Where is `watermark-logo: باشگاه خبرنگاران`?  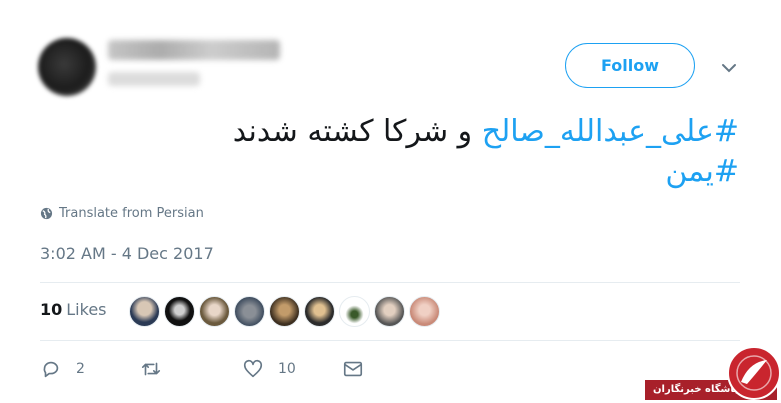 watermark-logo: باشگاه خبرنگاران is located at coordinates (711, 374).